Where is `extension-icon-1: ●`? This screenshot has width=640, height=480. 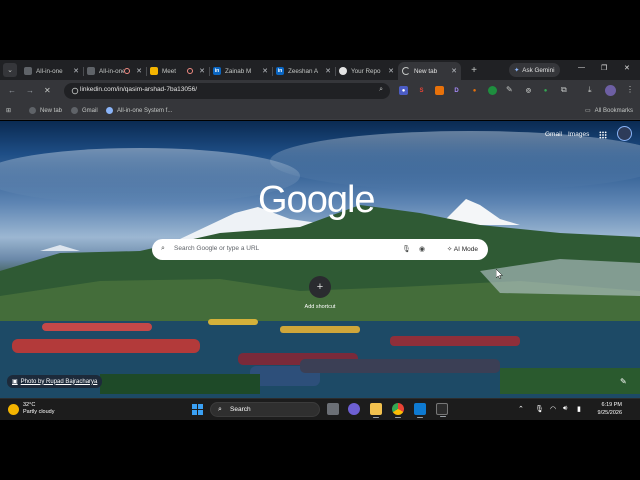
extension-icon-1: ● is located at coordinates (403, 90).